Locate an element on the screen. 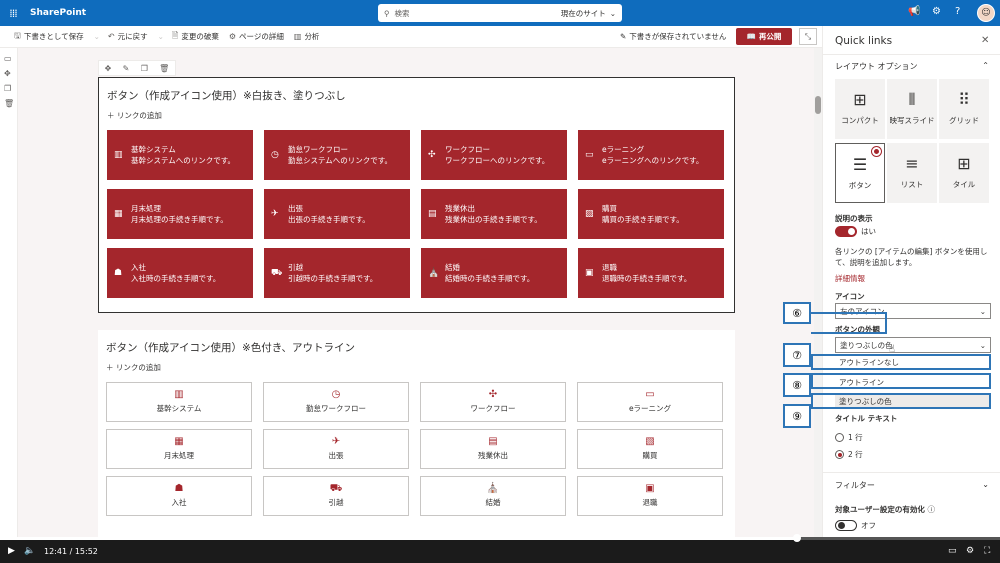  layout-option: ⠿ グリッド is located at coordinates (964, 109).